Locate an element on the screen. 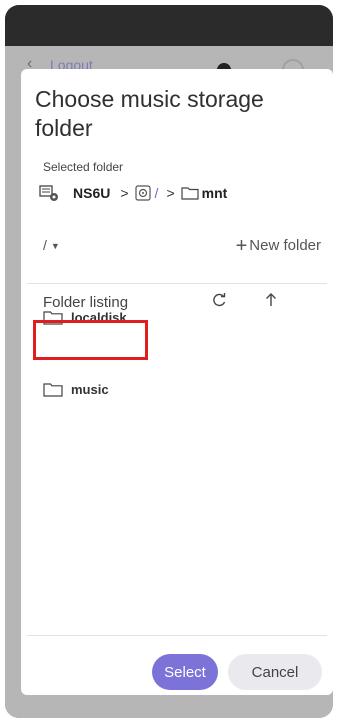 The height and width of the screenshot is (727, 338). root-dropdown: / ▼ is located at coordinates (51, 245).